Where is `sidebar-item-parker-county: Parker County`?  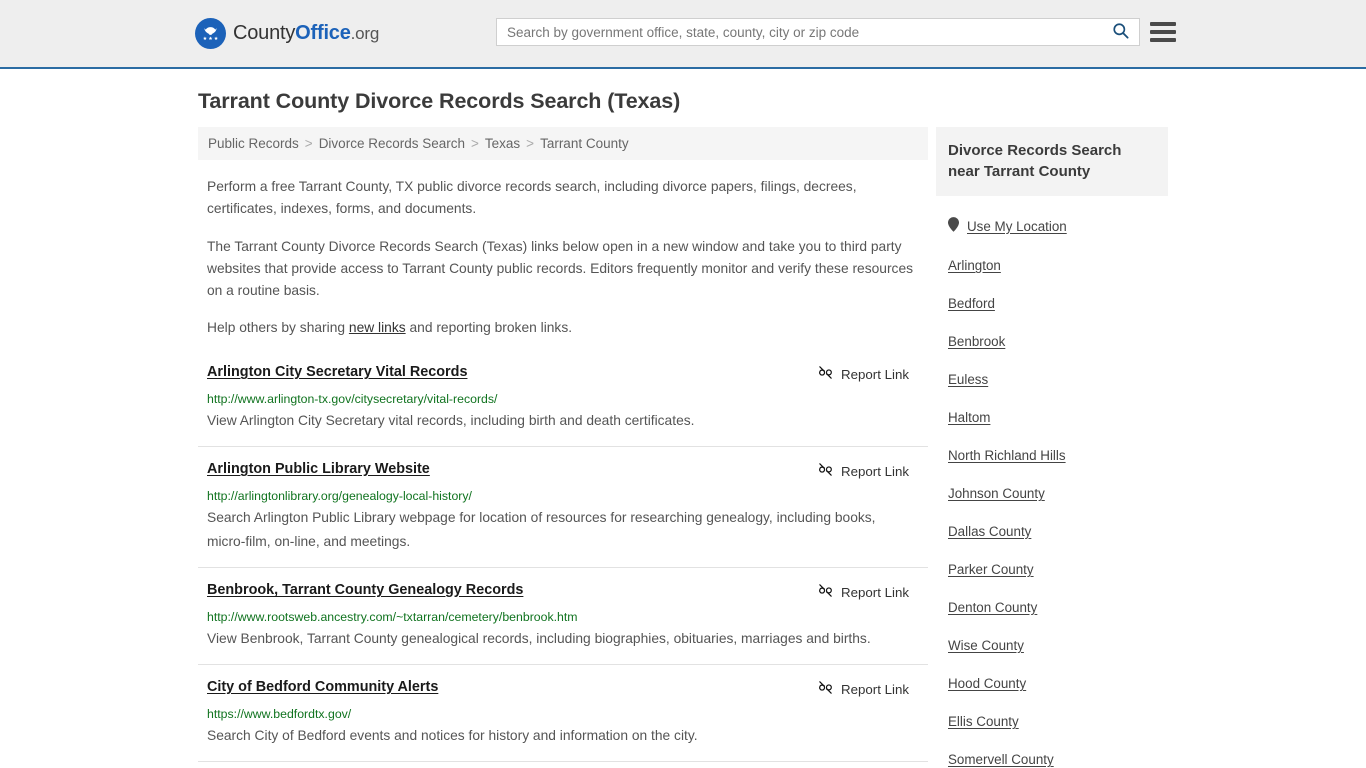 sidebar-item-parker-county: Parker County is located at coordinates (991, 570).